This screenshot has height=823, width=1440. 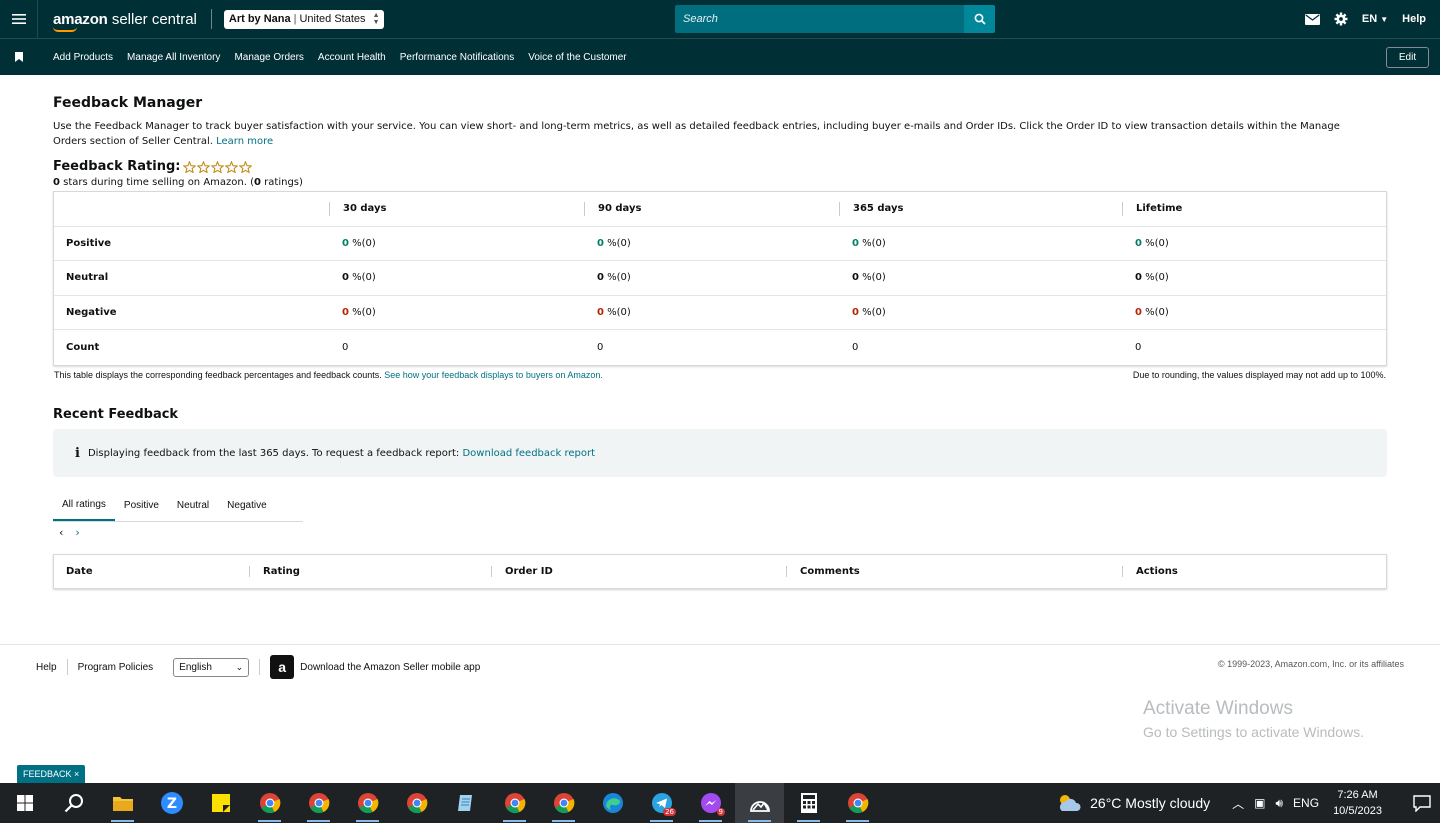 What do you see at coordinates (1414, 19) in the screenshot?
I see `help-link: Help` at bounding box center [1414, 19].